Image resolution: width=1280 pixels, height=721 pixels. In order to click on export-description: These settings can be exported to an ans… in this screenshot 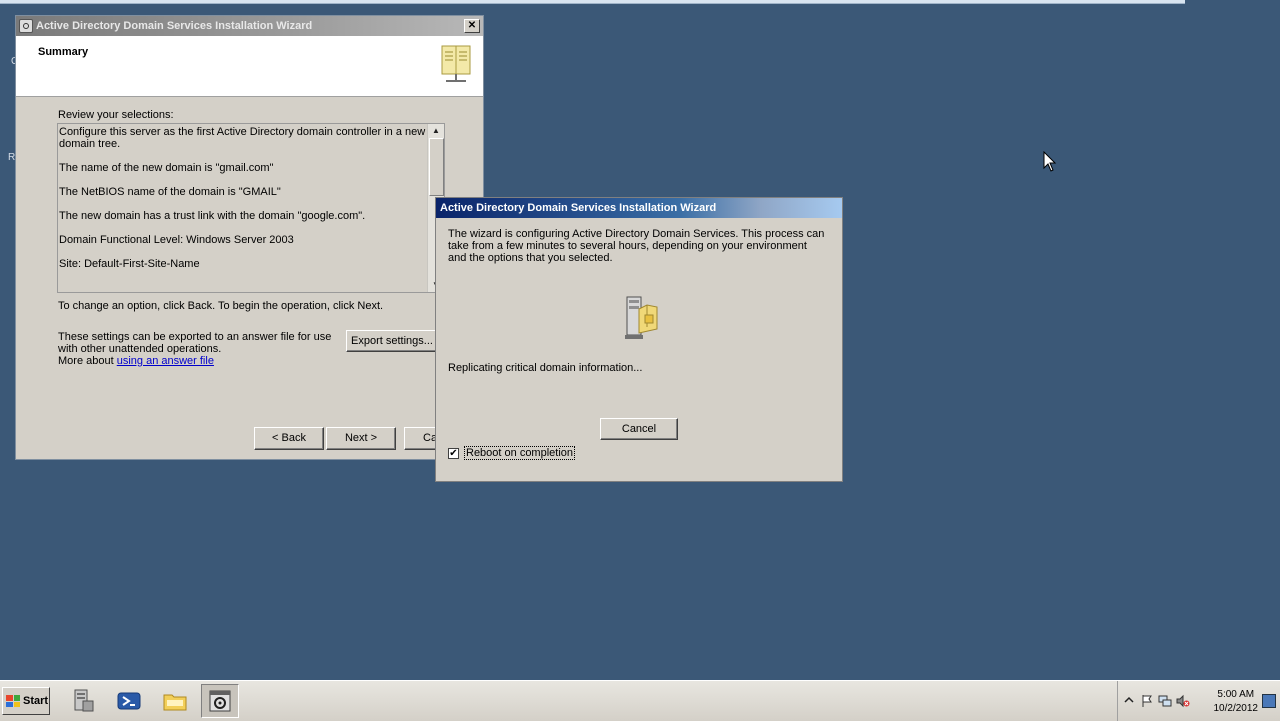, I will do `click(195, 343)`.